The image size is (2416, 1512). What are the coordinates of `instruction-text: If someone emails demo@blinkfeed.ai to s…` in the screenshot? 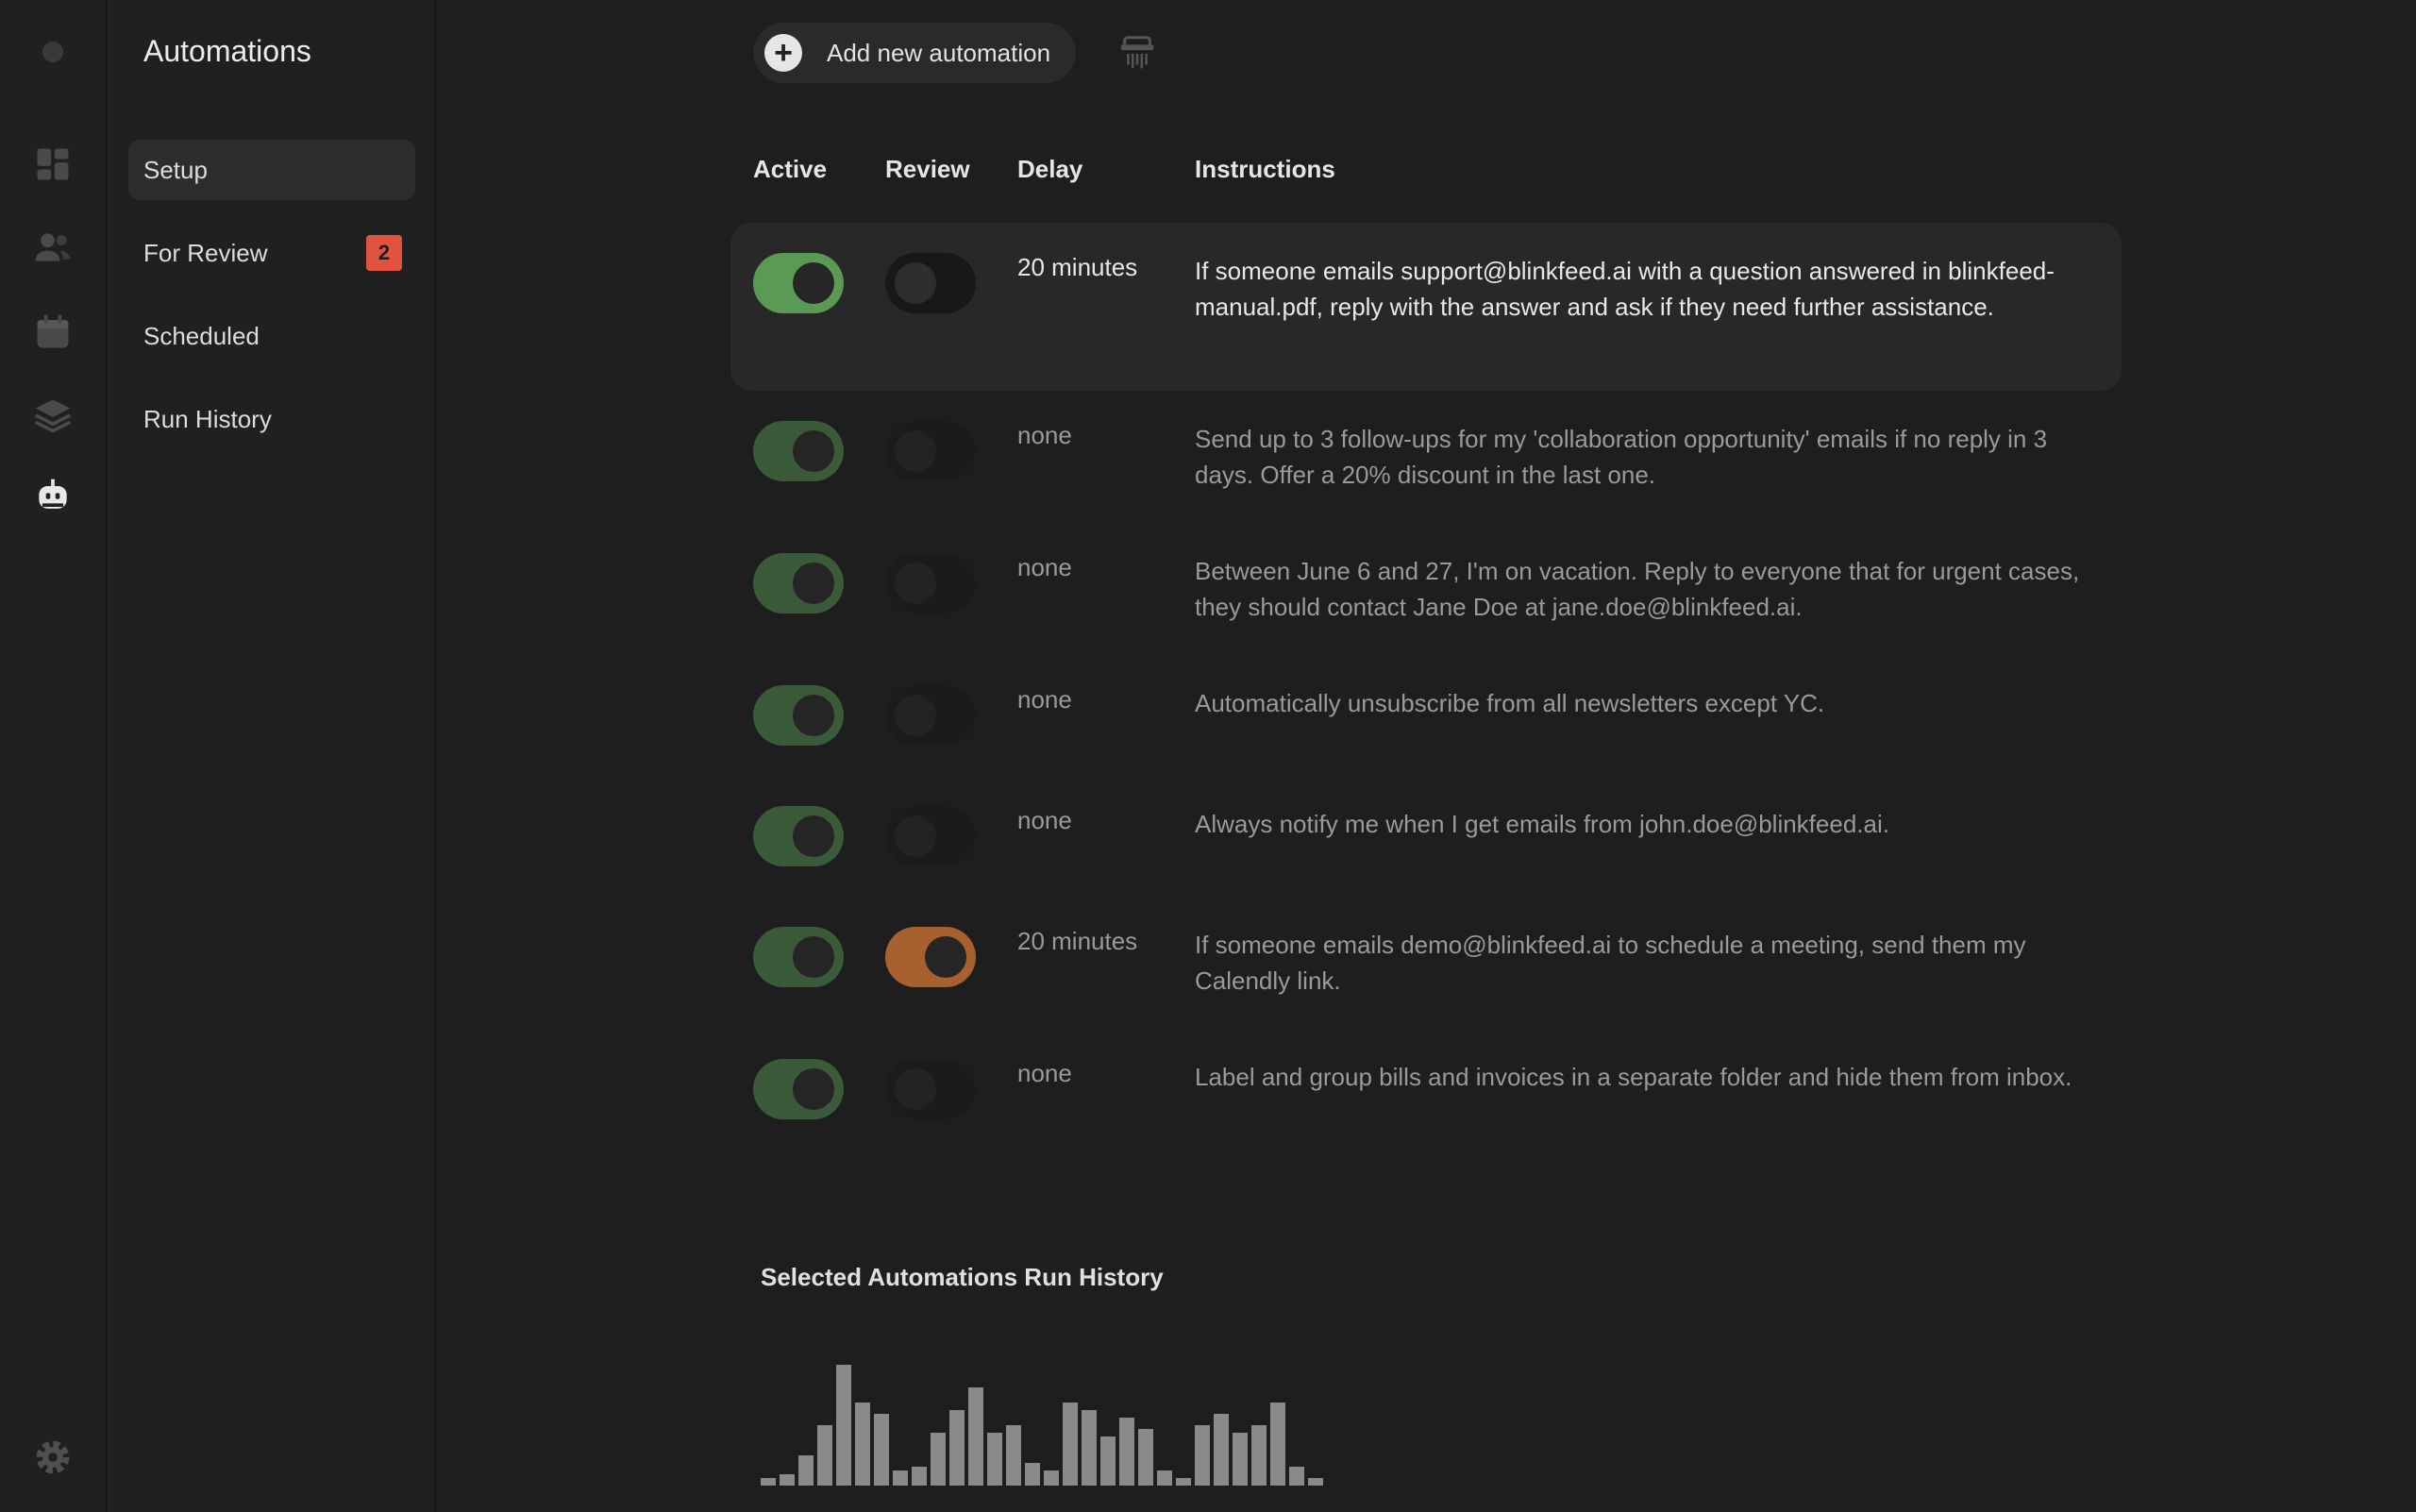 It's located at (1610, 963).